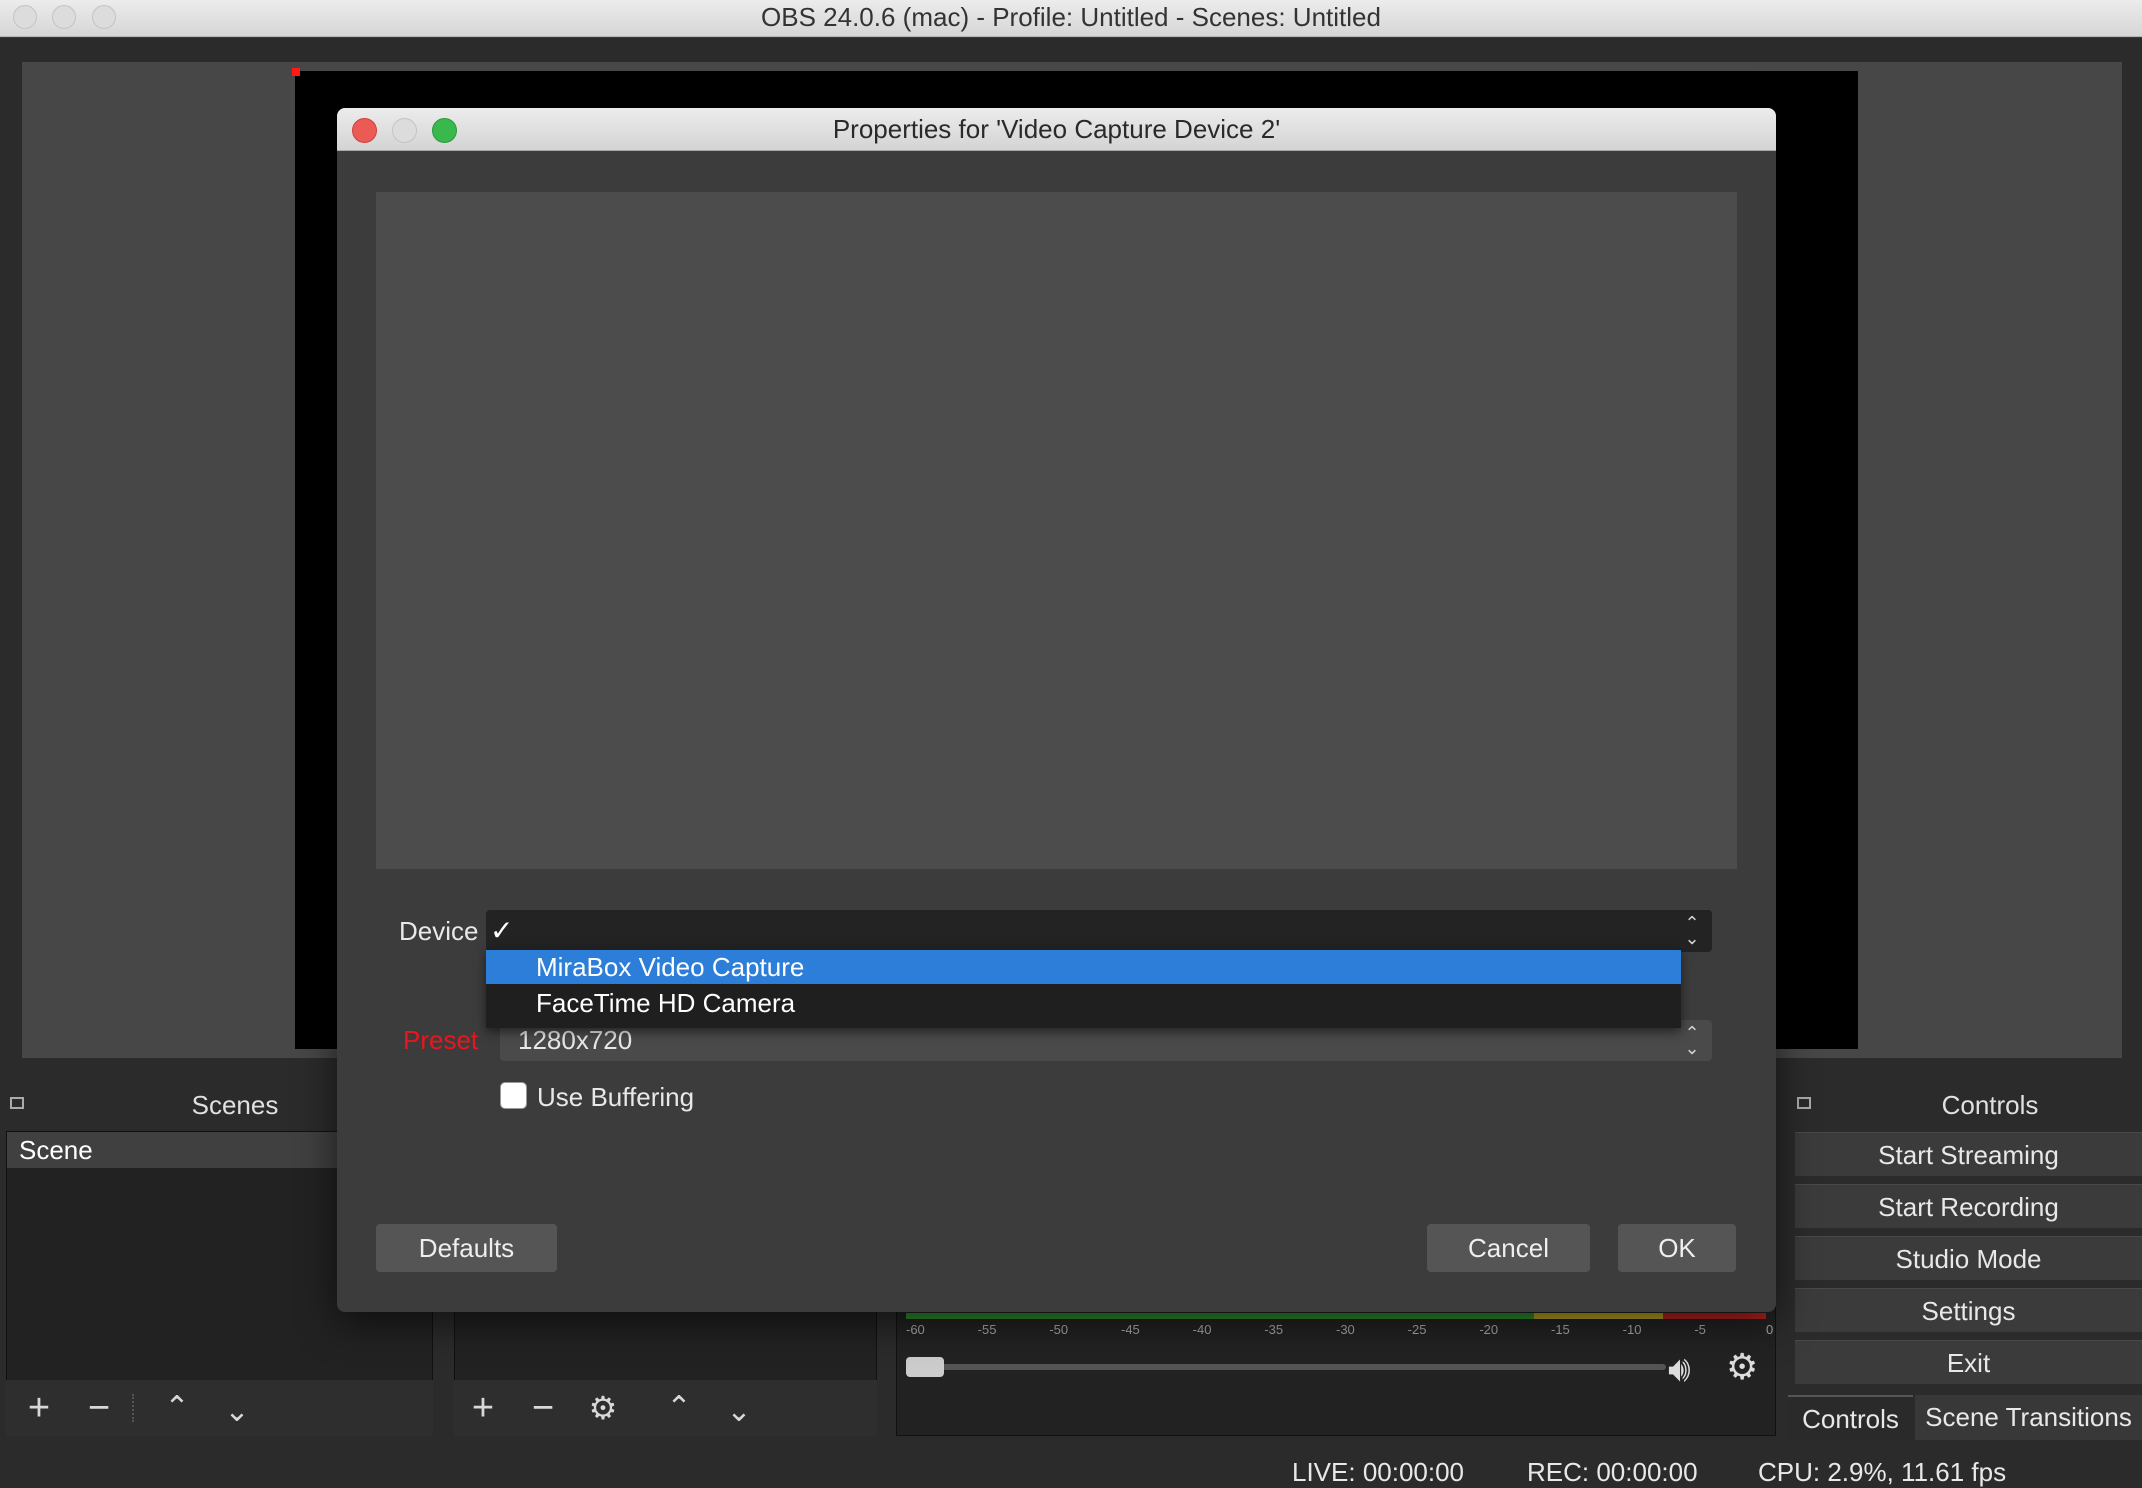 The height and width of the screenshot is (1488, 2142). I want to click on remove-scene-icon: −, so click(99, 1408).